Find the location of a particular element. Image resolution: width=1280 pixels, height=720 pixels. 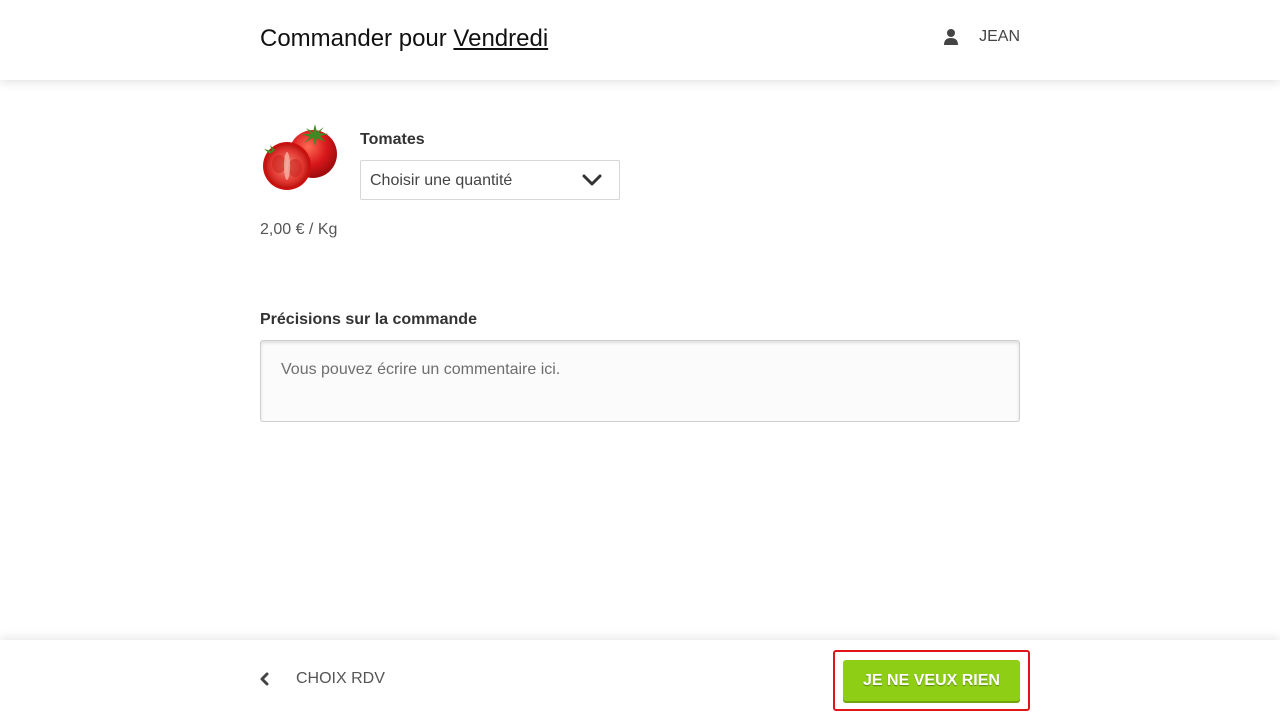

quantity-select-value: Choisir une quantité is located at coordinates (441, 180).